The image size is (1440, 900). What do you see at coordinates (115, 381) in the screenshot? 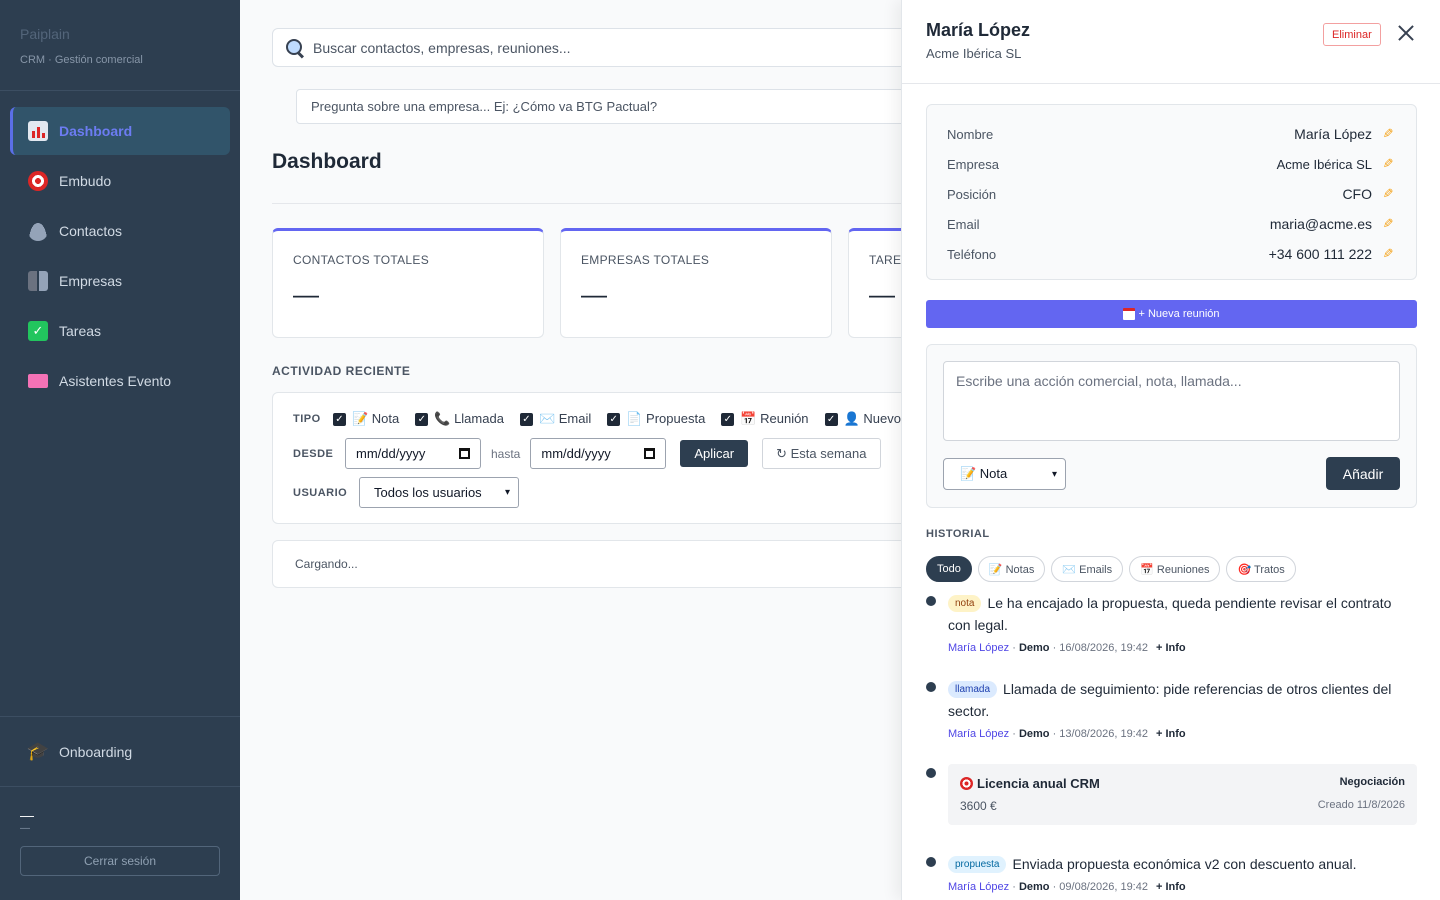
I see `sidebar-item-label: Asistentes Evento` at bounding box center [115, 381].